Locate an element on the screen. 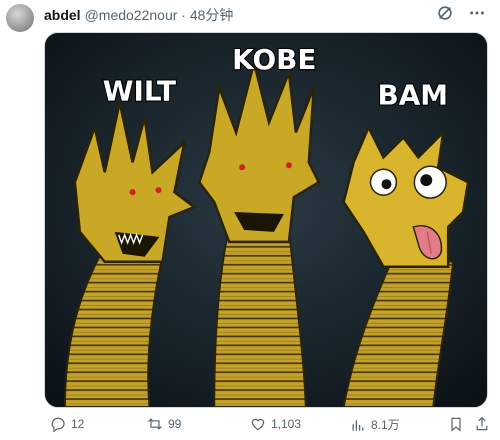 Image resolution: width=500 pixels, height=440 pixels. retweet-icon is located at coordinates (155, 424).